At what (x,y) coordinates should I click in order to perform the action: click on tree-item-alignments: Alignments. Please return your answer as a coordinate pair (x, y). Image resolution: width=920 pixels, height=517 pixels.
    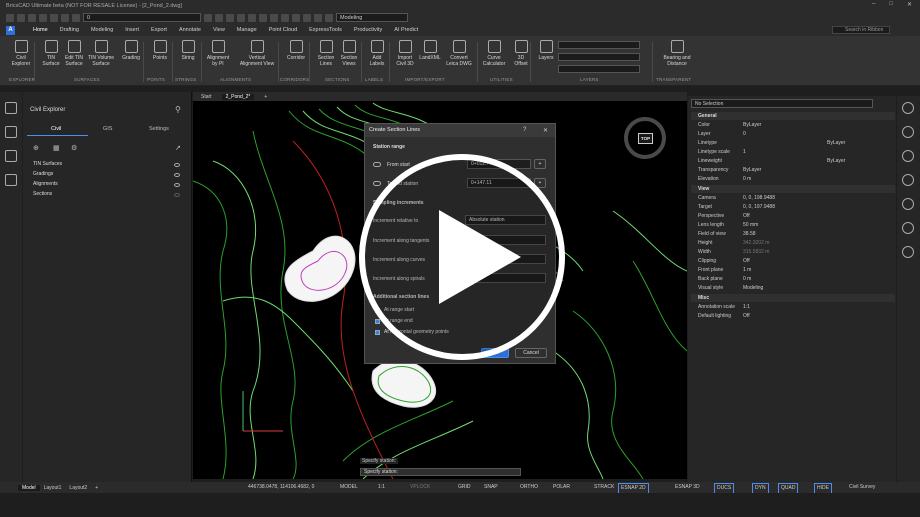
    Looking at the image, I should click on (45, 184).